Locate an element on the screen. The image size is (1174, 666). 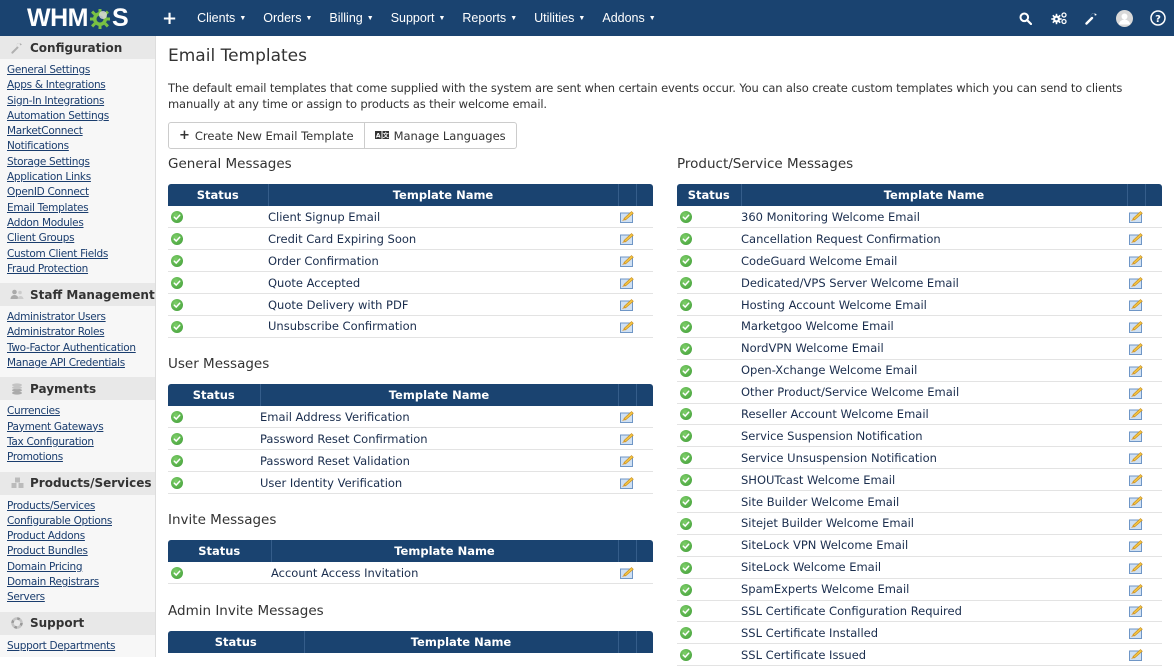
sidebar-item-client-groups: Client Groups is located at coordinates (81, 238).